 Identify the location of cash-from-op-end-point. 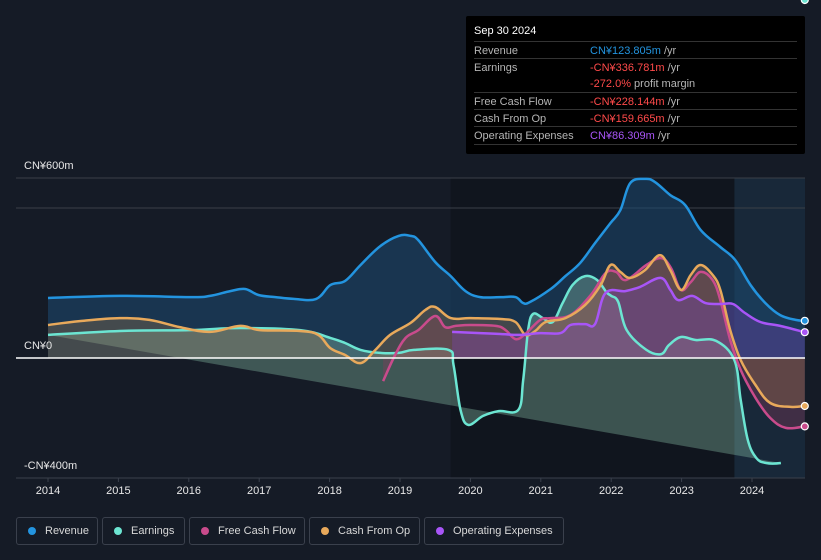
(804, 406).